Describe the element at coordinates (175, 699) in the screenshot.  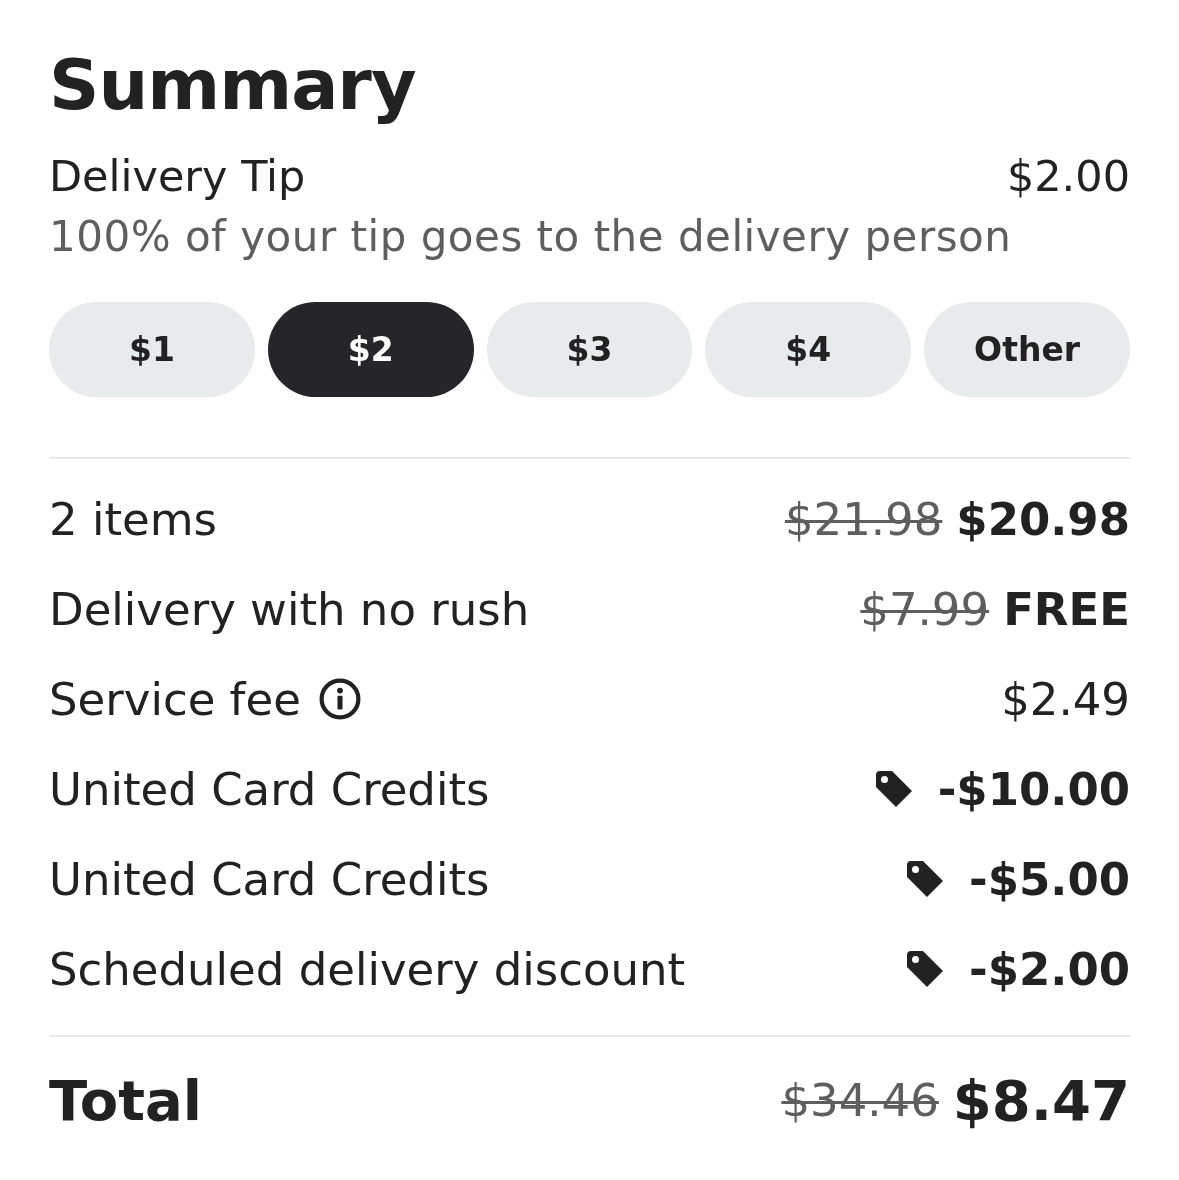
I see `line-item-label: Service fee` at that location.